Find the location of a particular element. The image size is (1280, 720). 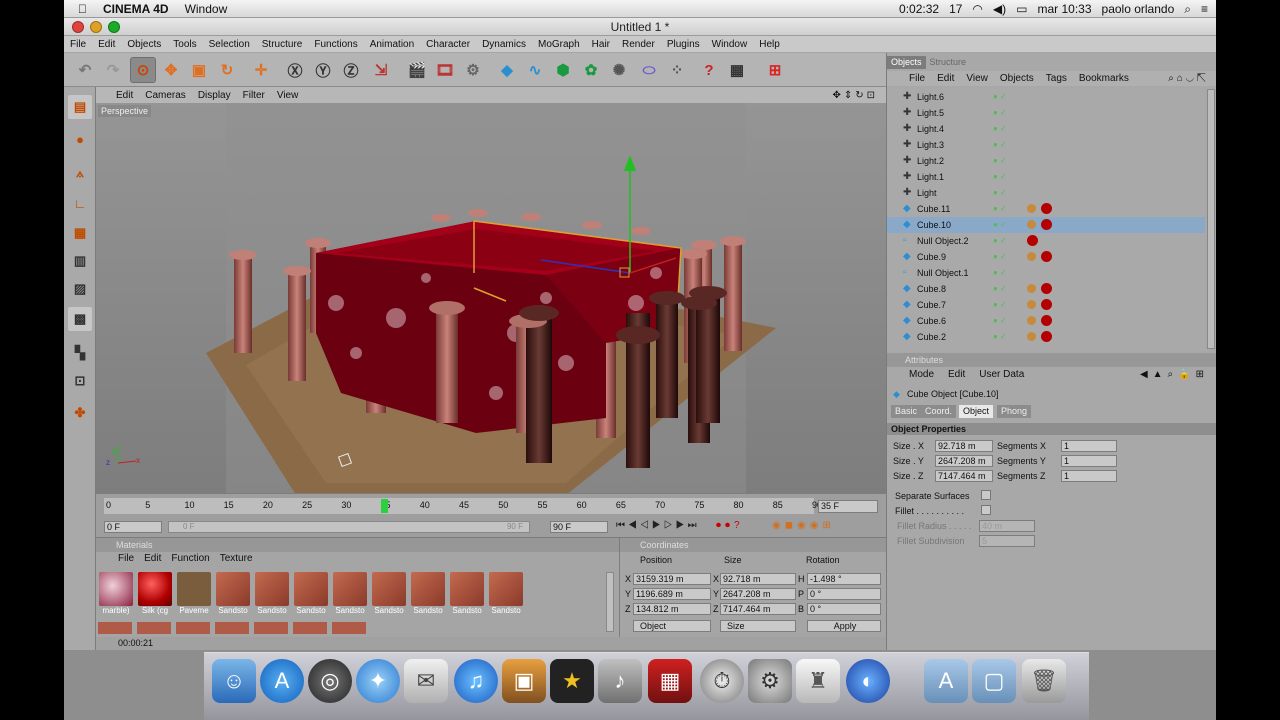

object-row: ✚ Light.3 ● ✓ is located at coordinates (1046, 145).